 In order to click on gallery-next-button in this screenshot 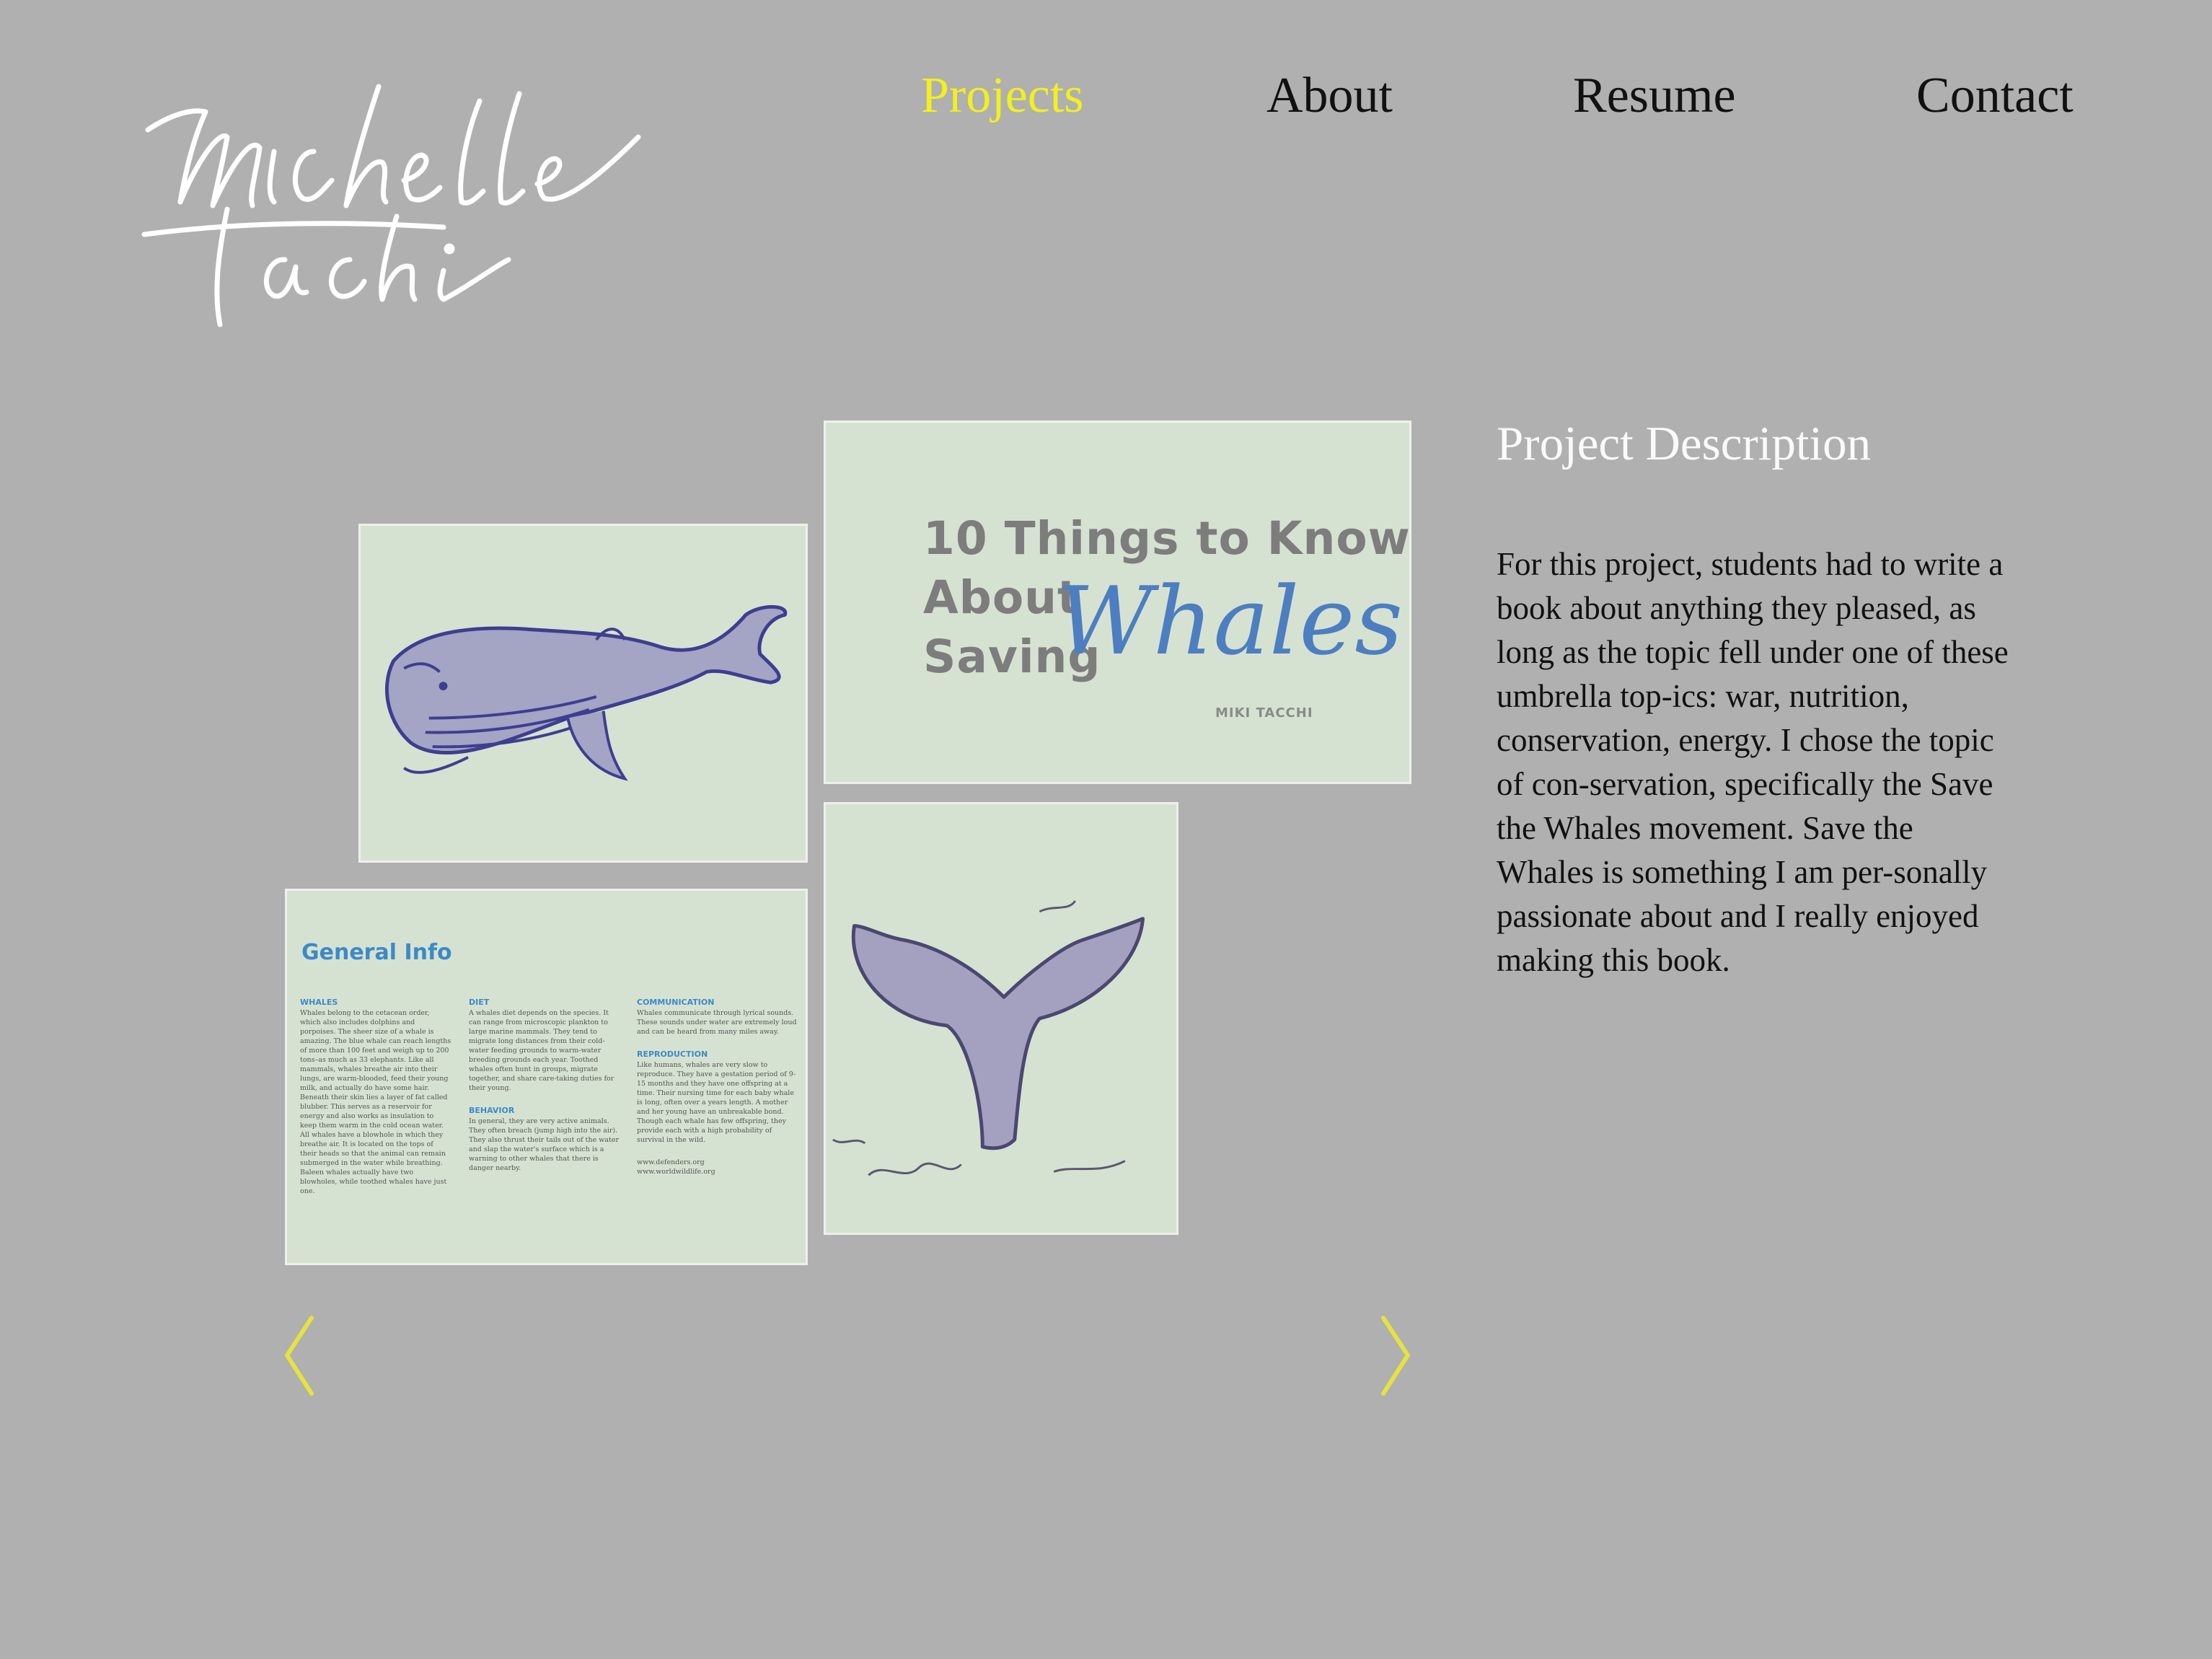, I will do `click(1396, 1356)`.